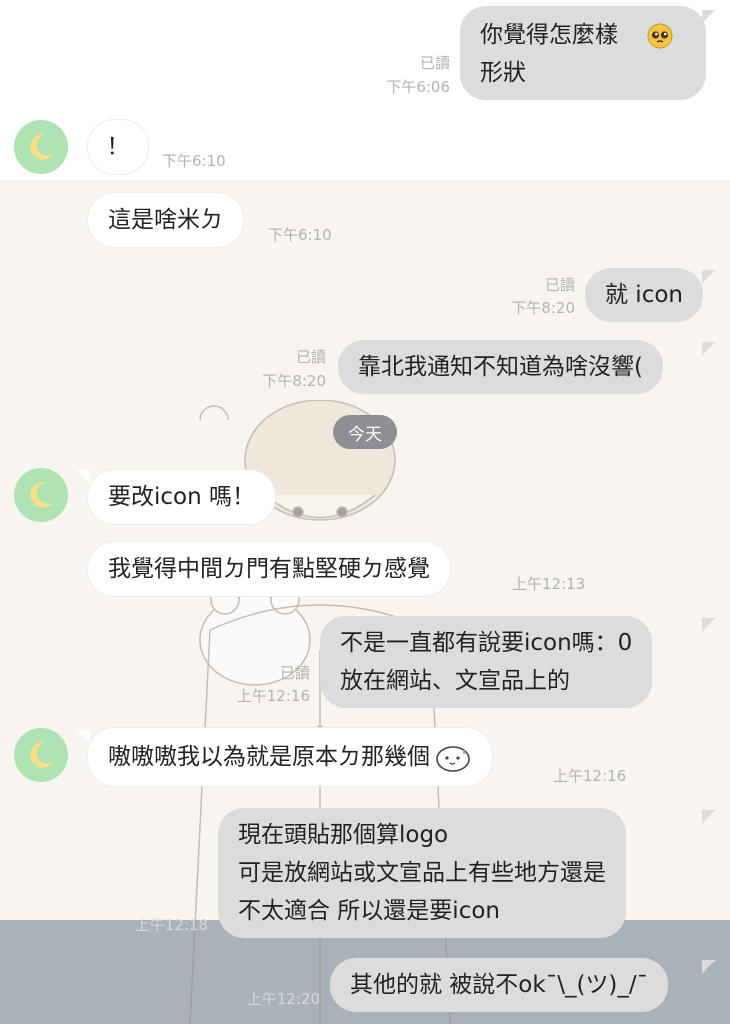  What do you see at coordinates (660, 36) in the screenshot?
I see `pleading-face-icon` at bounding box center [660, 36].